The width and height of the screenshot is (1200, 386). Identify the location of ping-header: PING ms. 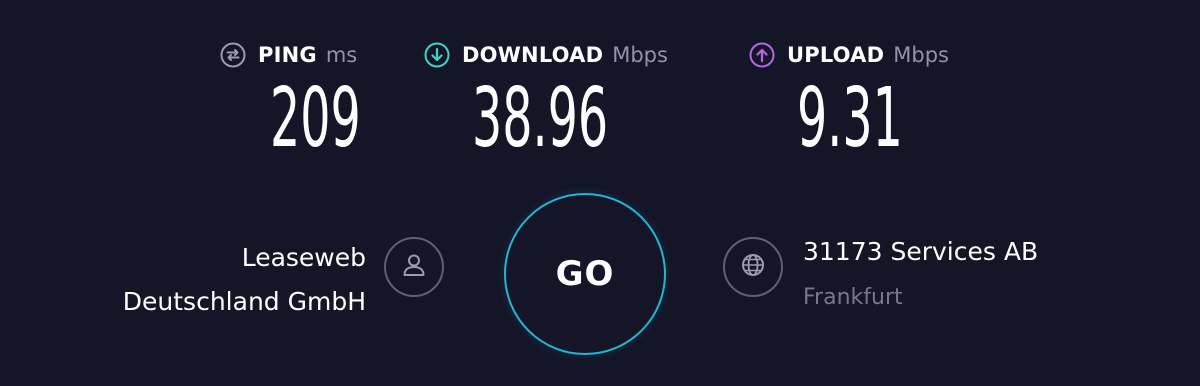
(288, 55).